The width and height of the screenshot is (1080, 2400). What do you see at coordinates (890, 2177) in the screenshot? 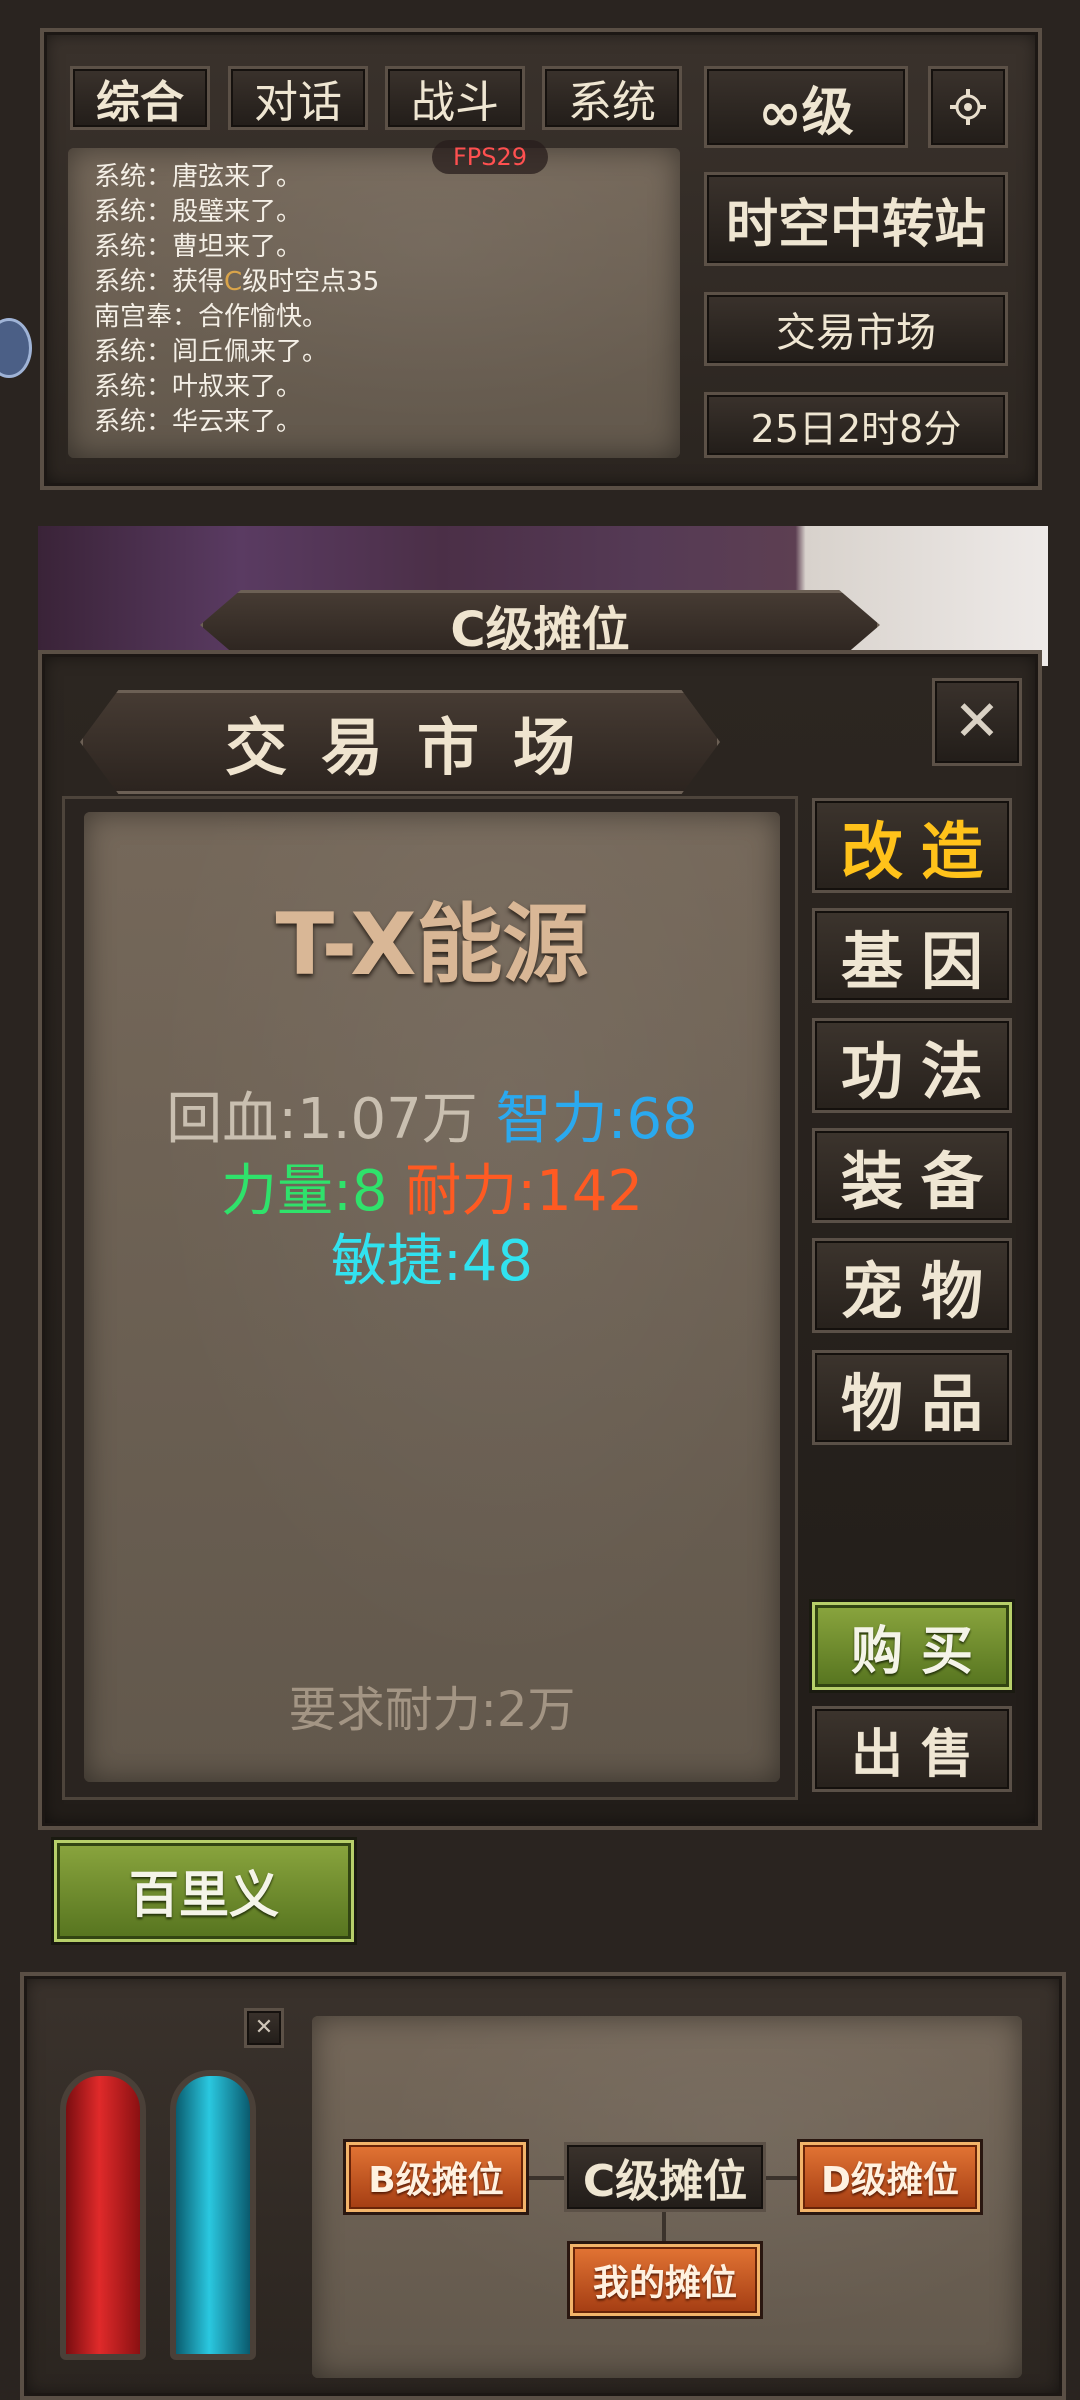
I see `d-stall-button: D级摊位` at bounding box center [890, 2177].